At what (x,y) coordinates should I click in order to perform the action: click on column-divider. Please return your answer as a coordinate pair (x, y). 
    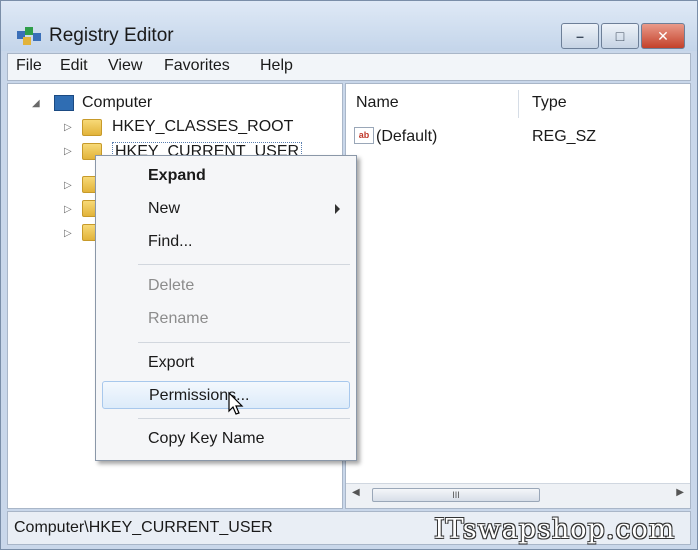
    Looking at the image, I should click on (518, 104).